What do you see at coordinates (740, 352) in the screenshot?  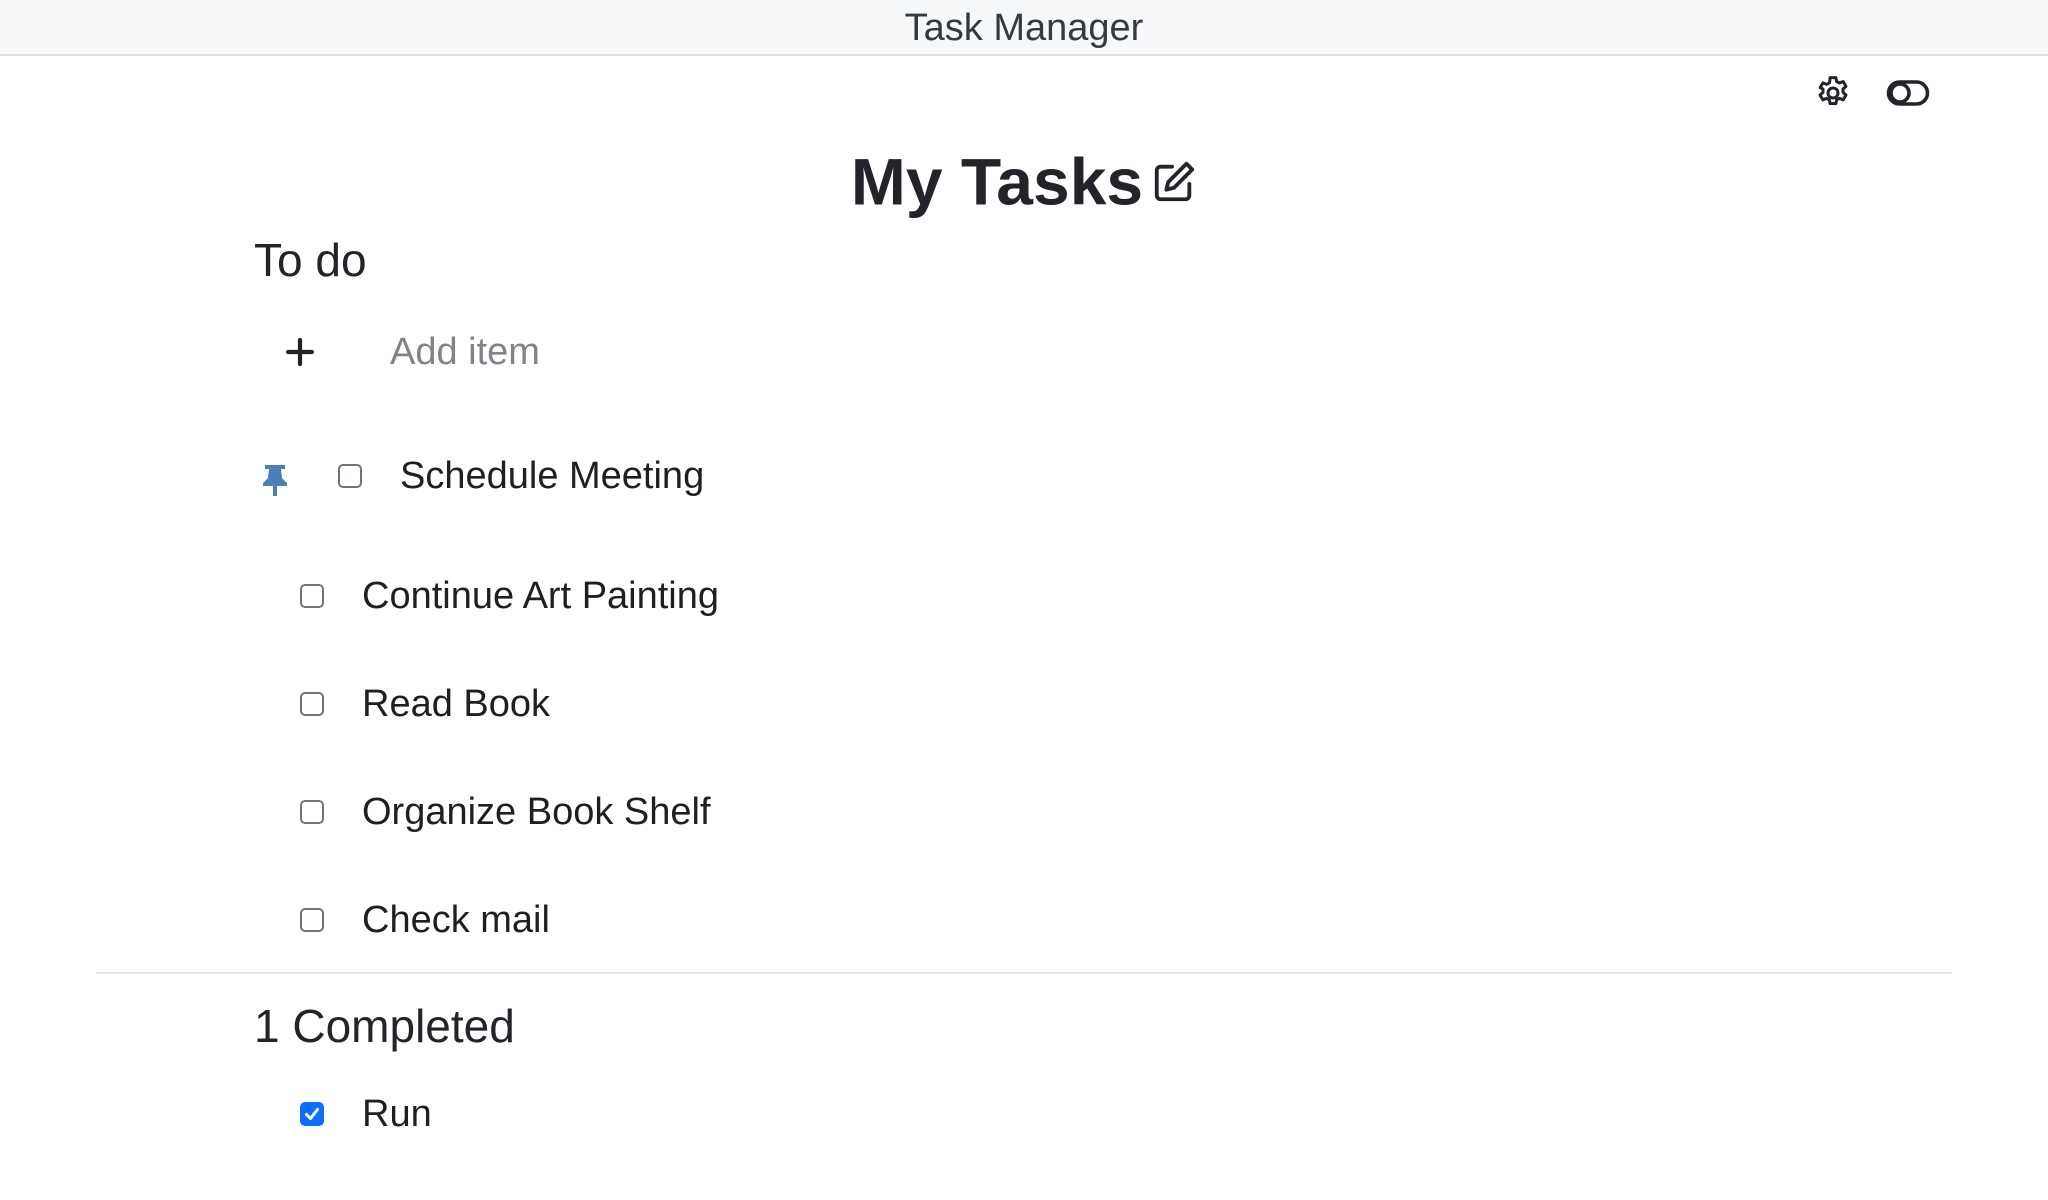 I see `add-item-input` at bounding box center [740, 352].